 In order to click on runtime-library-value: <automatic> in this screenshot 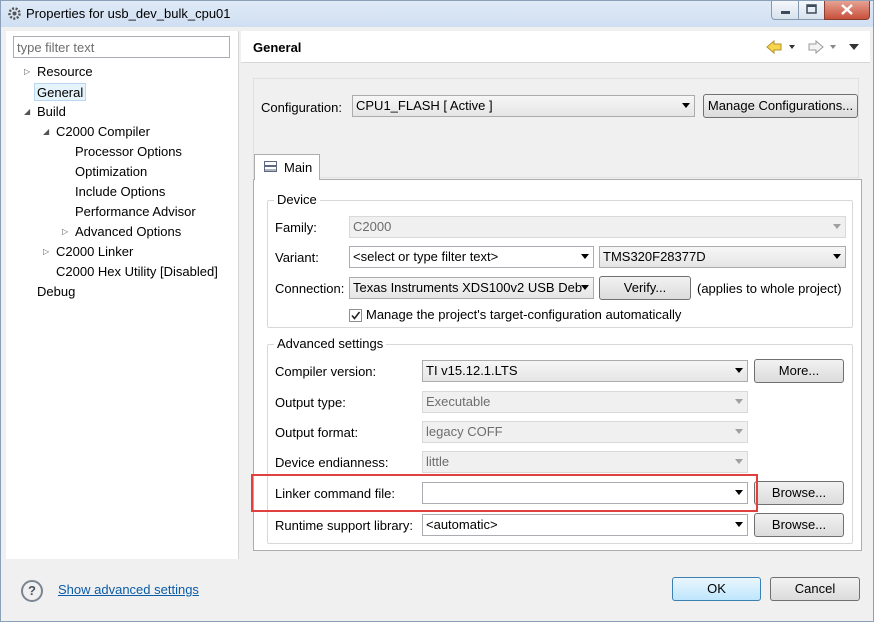, I will do `click(462, 524)`.